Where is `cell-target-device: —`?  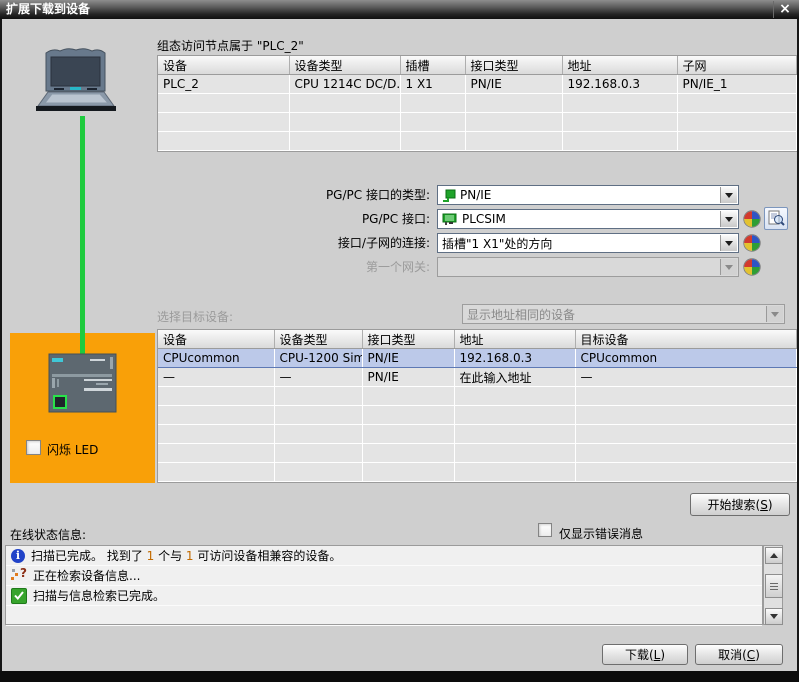 cell-target-device: — is located at coordinates (686, 377).